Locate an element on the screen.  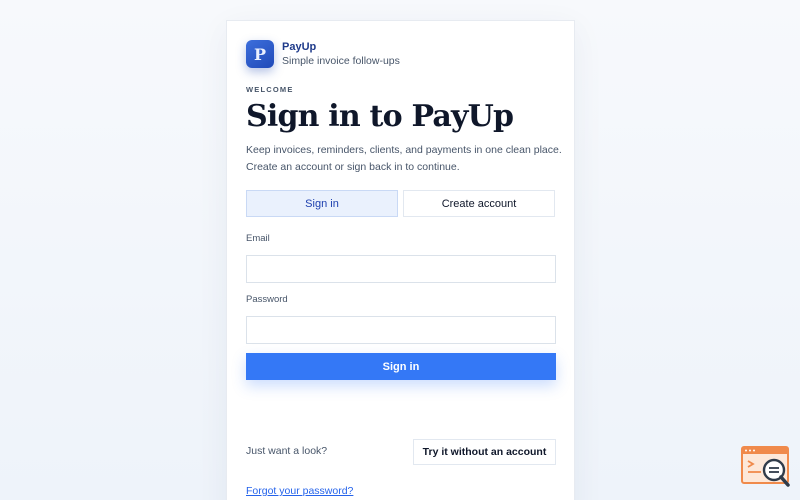
email-label: Email is located at coordinates (258, 238).